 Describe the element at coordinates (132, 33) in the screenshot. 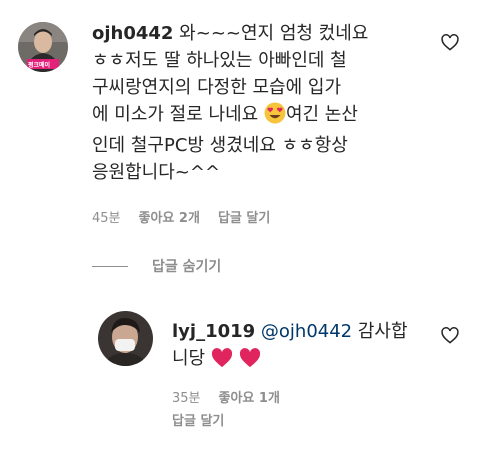

I see `comment-username: ojh0442` at that location.